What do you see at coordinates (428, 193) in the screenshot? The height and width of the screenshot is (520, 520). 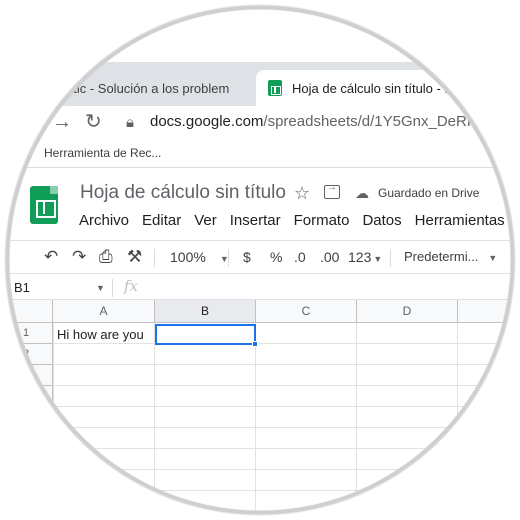 I see `save-status: Guardado en Drive` at bounding box center [428, 193].